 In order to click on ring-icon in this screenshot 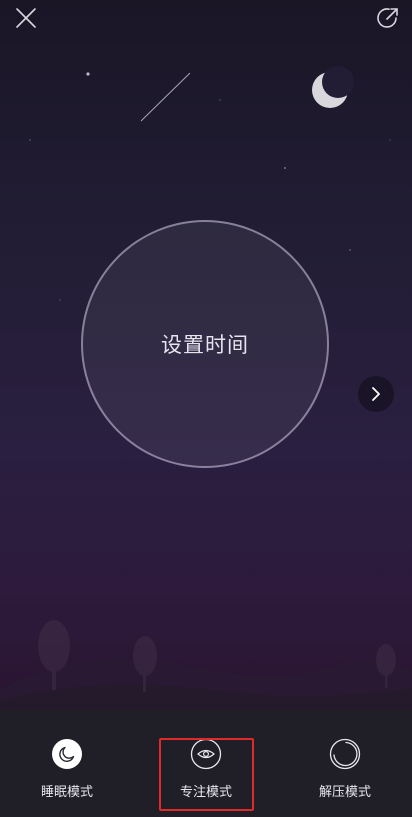, I will do `click(345, 754)`.